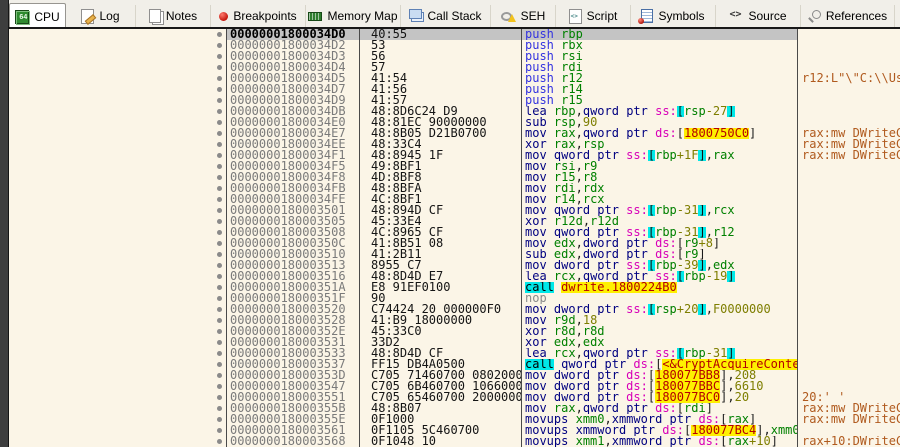 This screenshot has height=447, width=900. Describe the element at coordinates (660, 89) in the screenshot. I see `disasm-cell: push r14` at that location.